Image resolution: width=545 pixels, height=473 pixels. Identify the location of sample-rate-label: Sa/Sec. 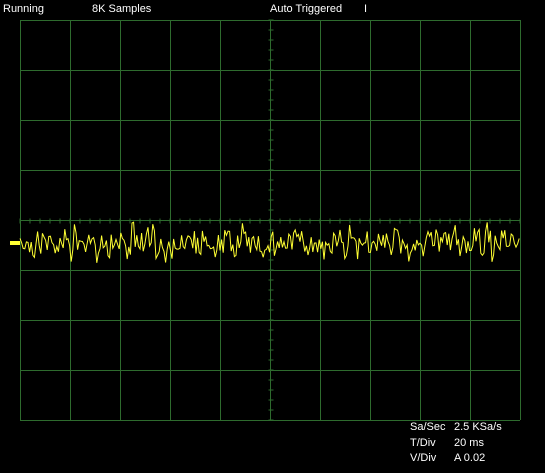
(428, 427).